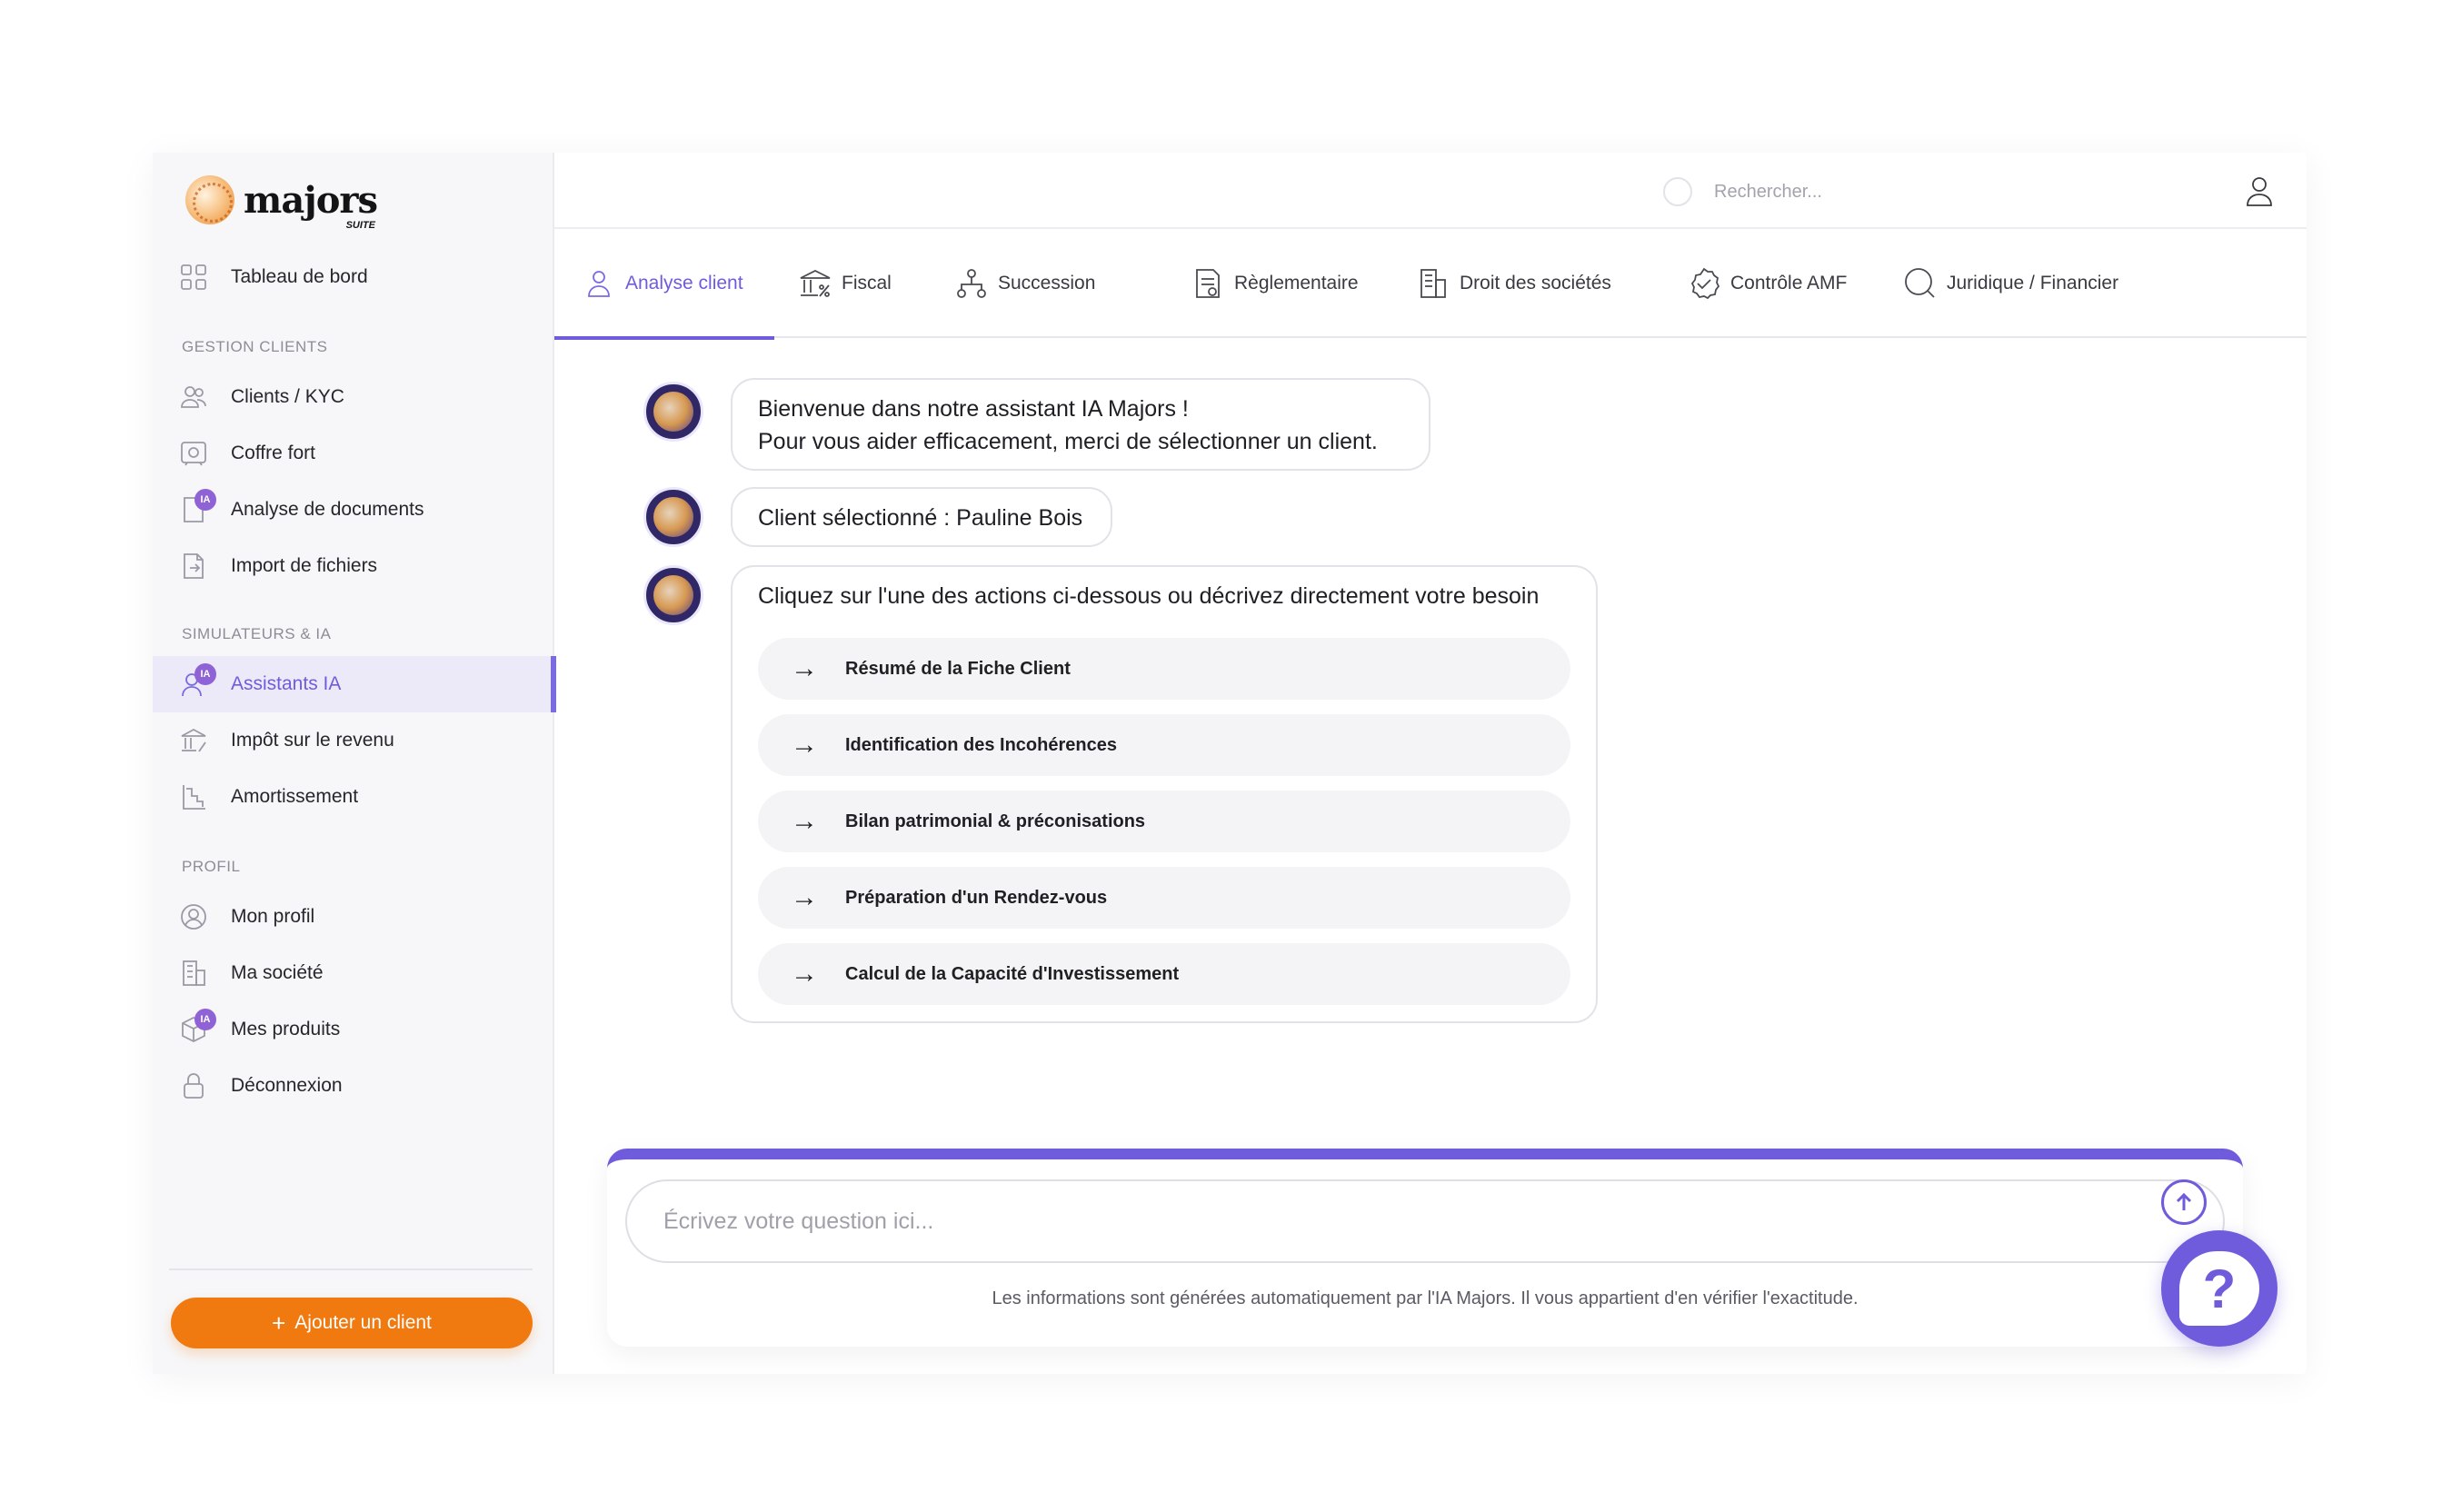  What do you see at coordinates (1920, 283) in the screenshot?
I see `magnifier-icon` at bounding box center [1920, 283].